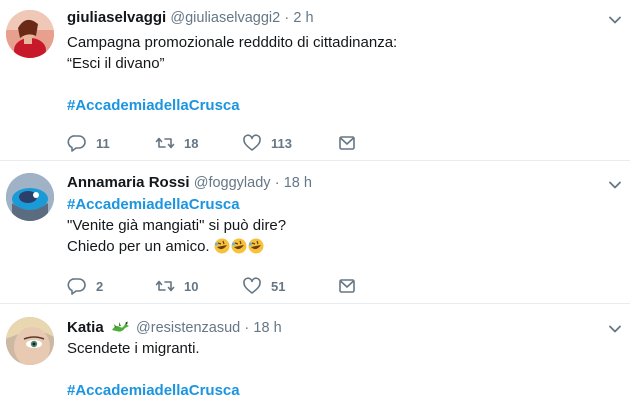 Image resolution: width=630 pixels, height=415 pixels. I want to click on like-button: 51, so click(289, 286).